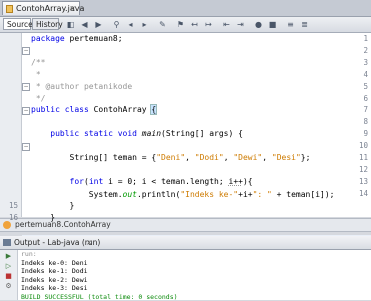  I want to click on line-number: 12, so click(358, 170).